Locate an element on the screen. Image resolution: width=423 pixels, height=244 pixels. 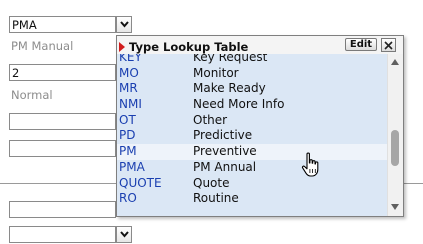
lookup-row: KEY Key Request is located at coordinates (252, 60).